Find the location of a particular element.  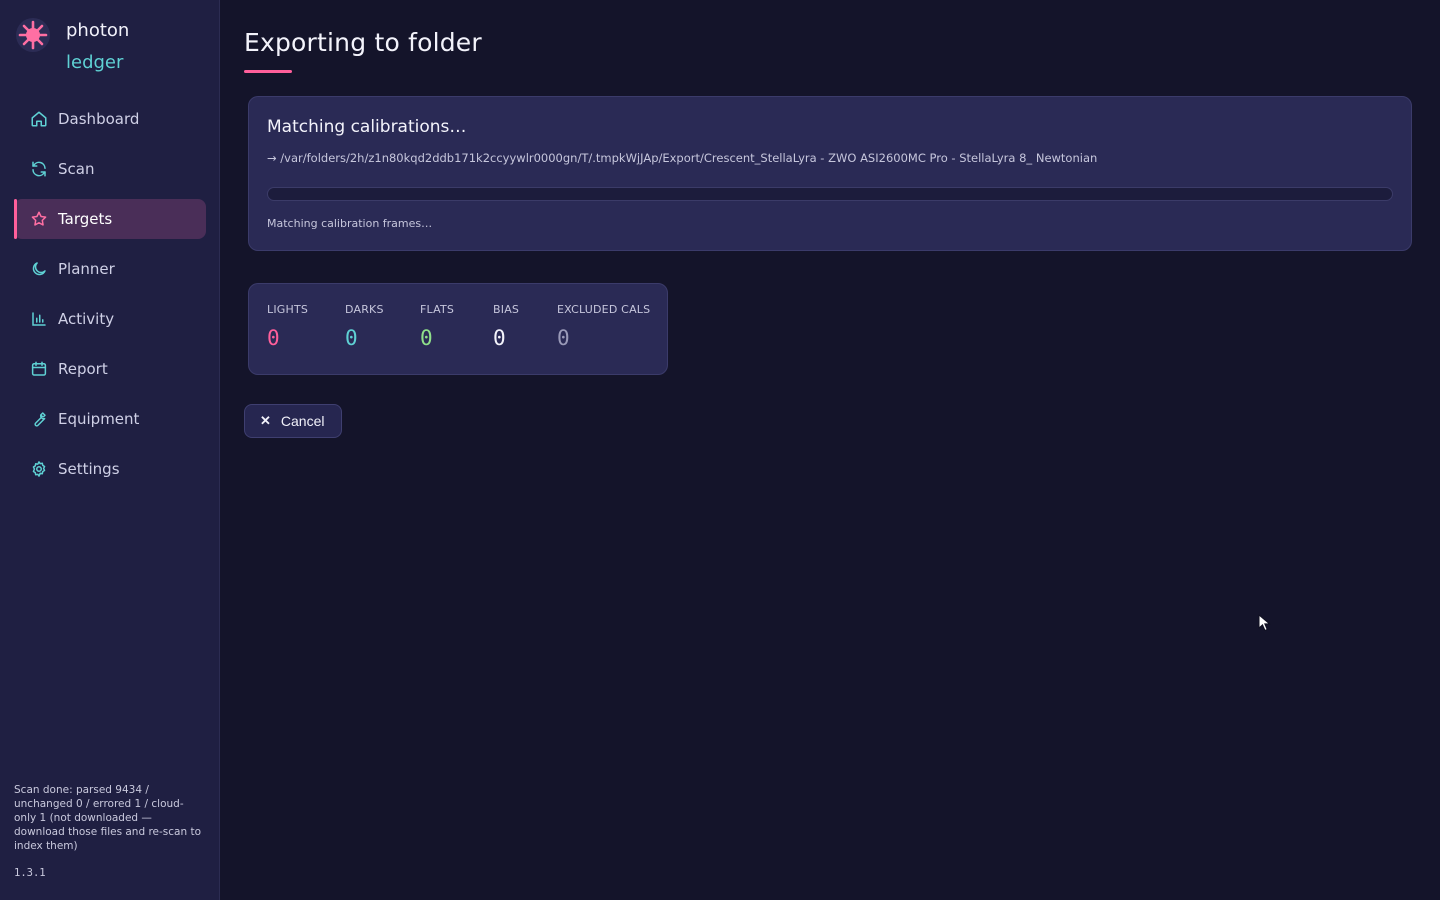

sidebar-item-activity: Activity is located at coordinates (110, 319).